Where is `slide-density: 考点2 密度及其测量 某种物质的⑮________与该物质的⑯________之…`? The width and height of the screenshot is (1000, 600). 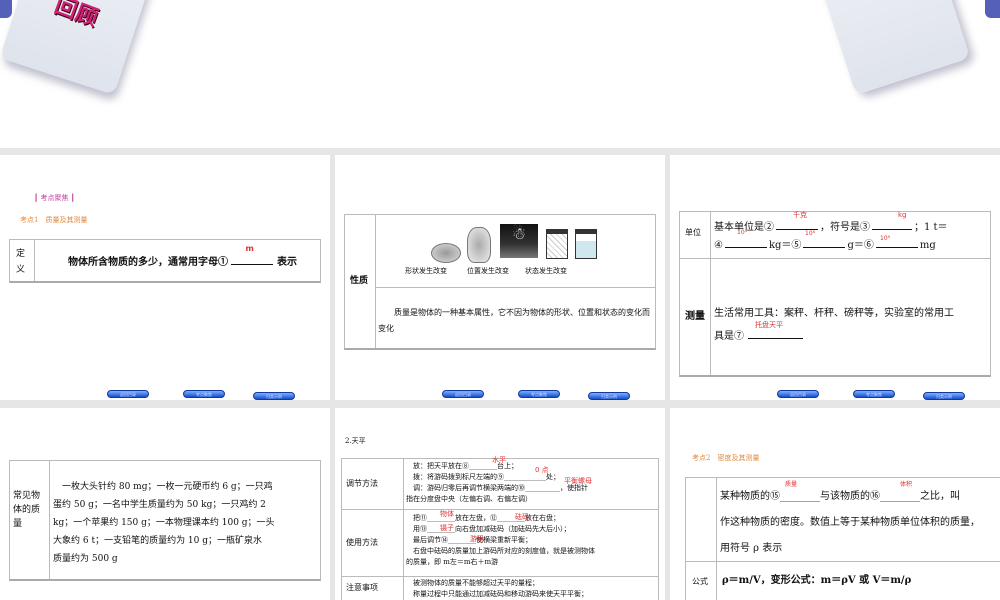 slide-density: 考点2 密度及其测量 某种物质的⑮________与该物质的⑯________之… is located at coordinates (835, 504).